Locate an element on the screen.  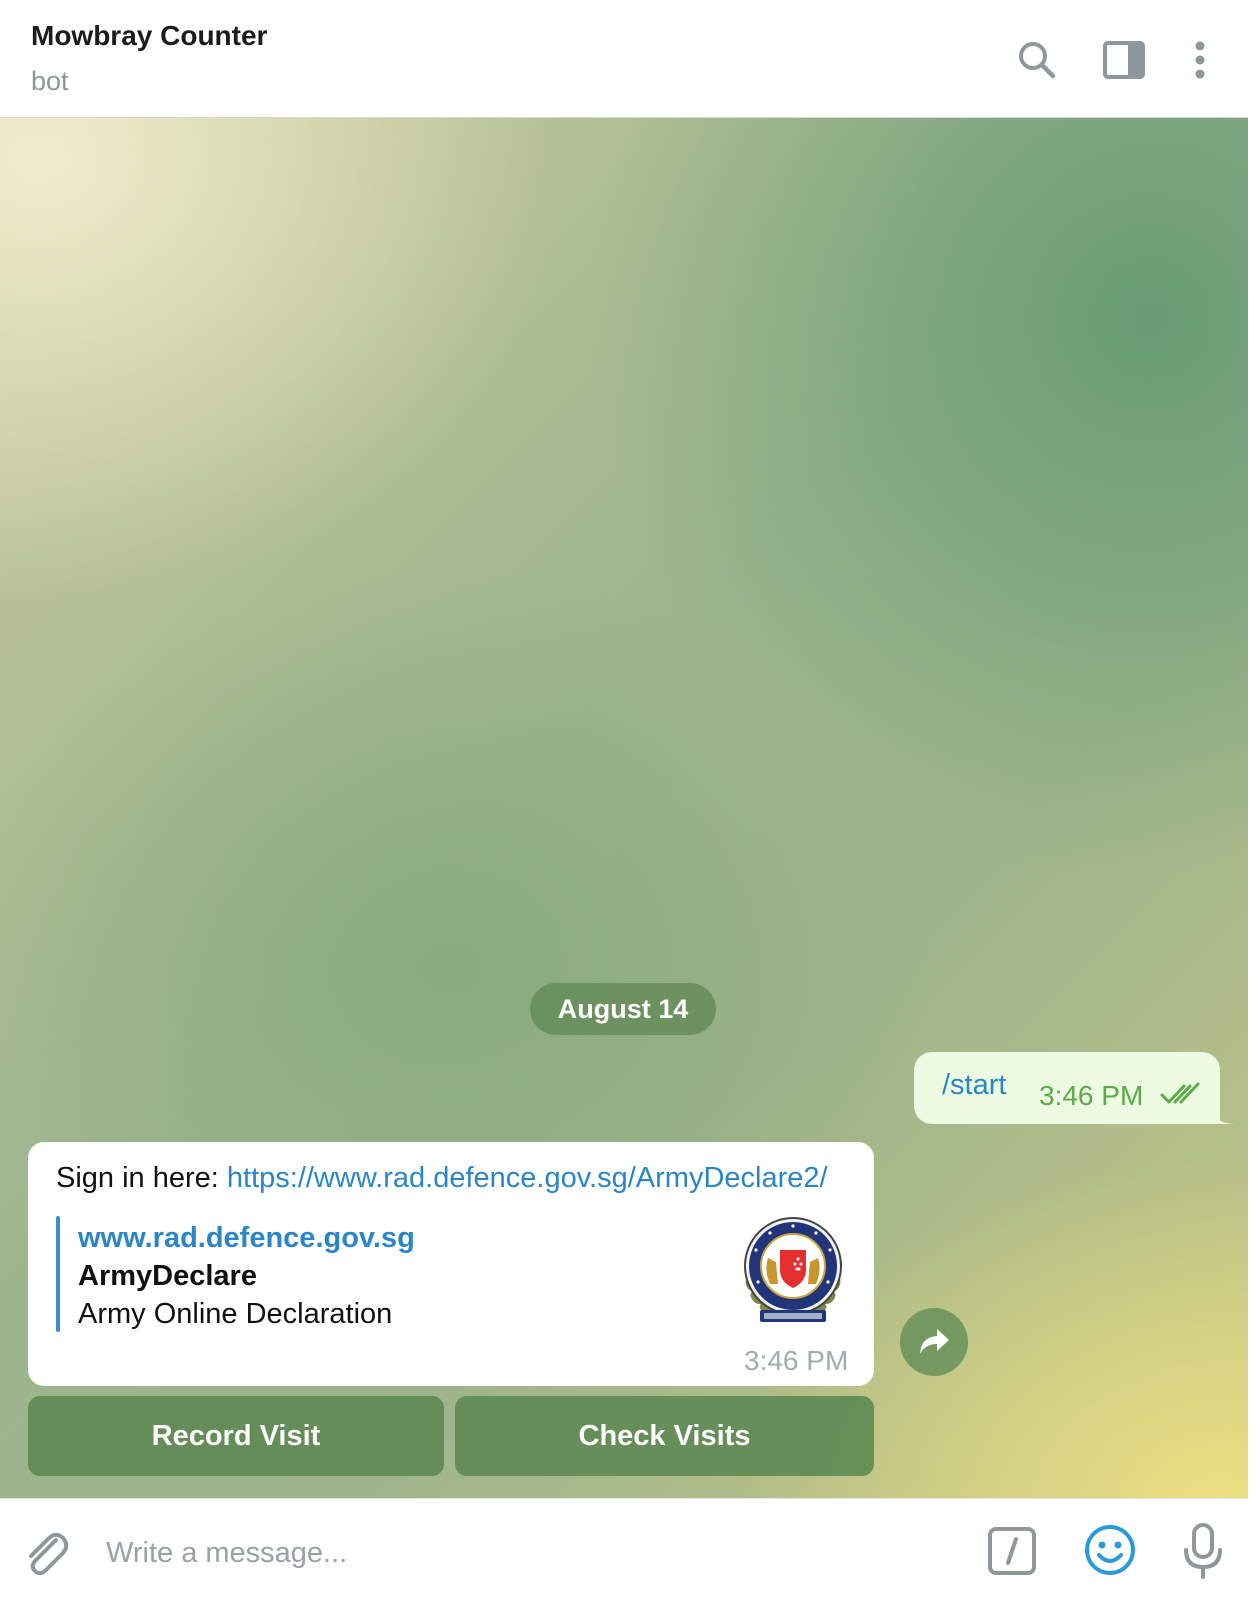
search-button is located at coordinates (1037, 60).